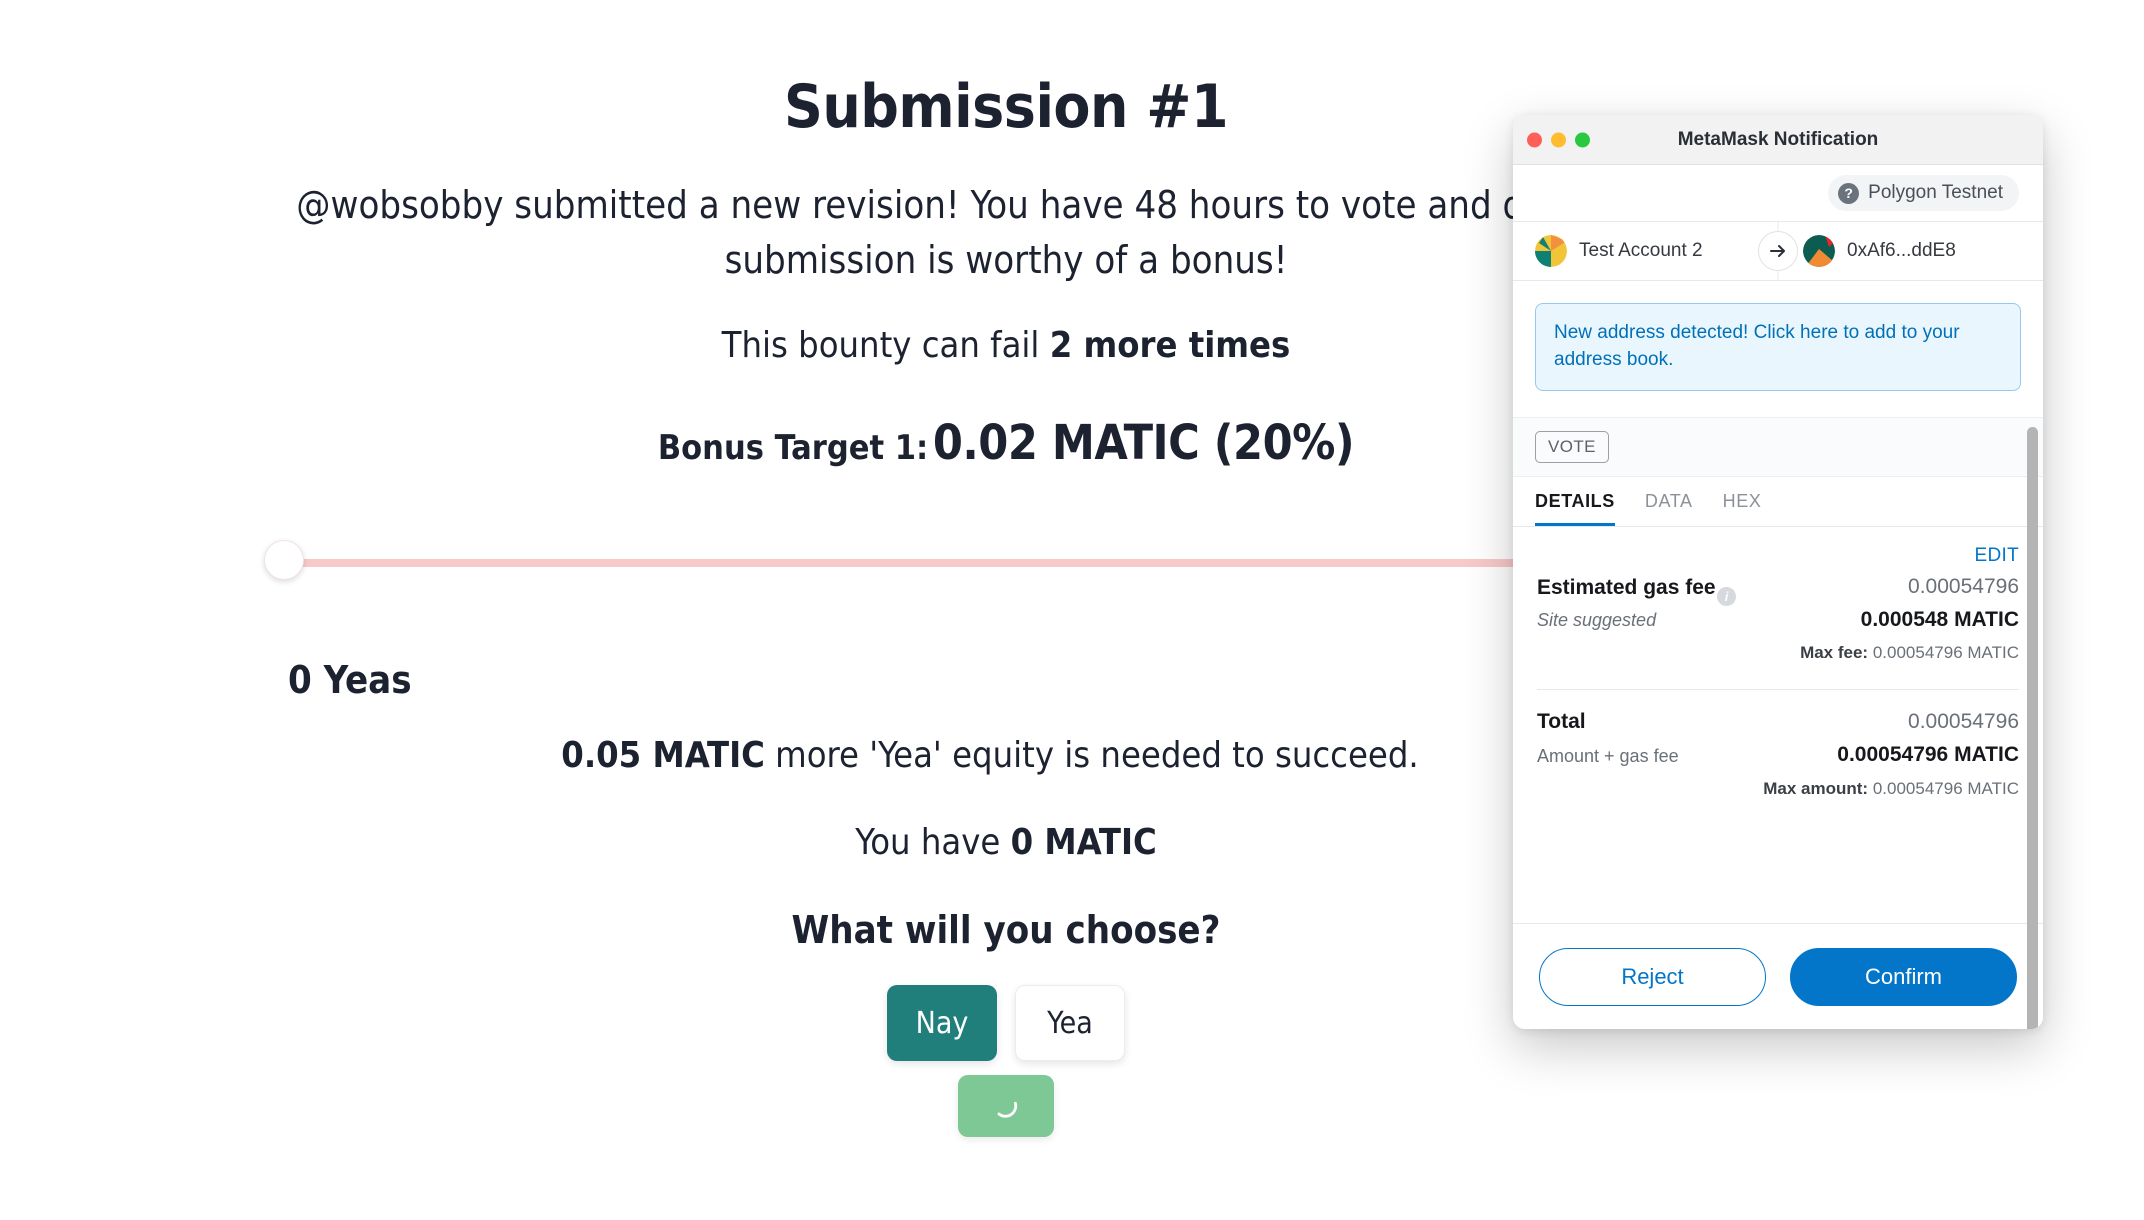 This screenshot has width=2144, height=1220. Describe the element at coordinates (1575, 508) in the screenshot. I see `tab-details: DETAILS` at that location.